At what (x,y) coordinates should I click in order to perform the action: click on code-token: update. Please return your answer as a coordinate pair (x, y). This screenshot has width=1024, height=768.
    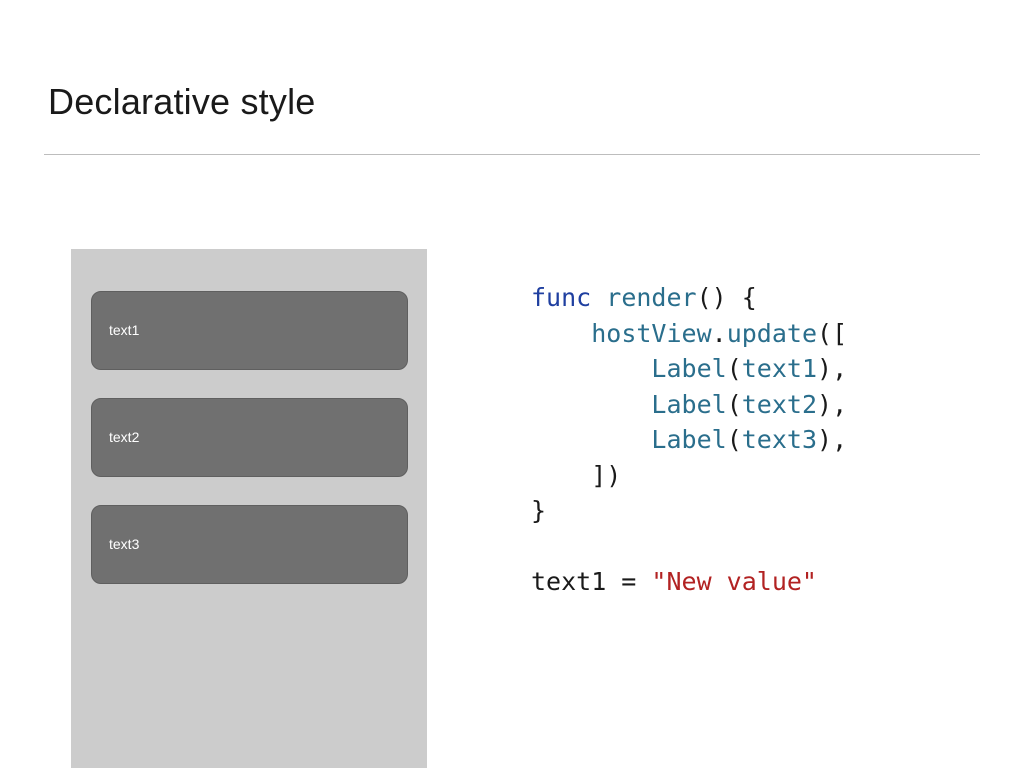
    Looking at the image, I should click on (772, 333).